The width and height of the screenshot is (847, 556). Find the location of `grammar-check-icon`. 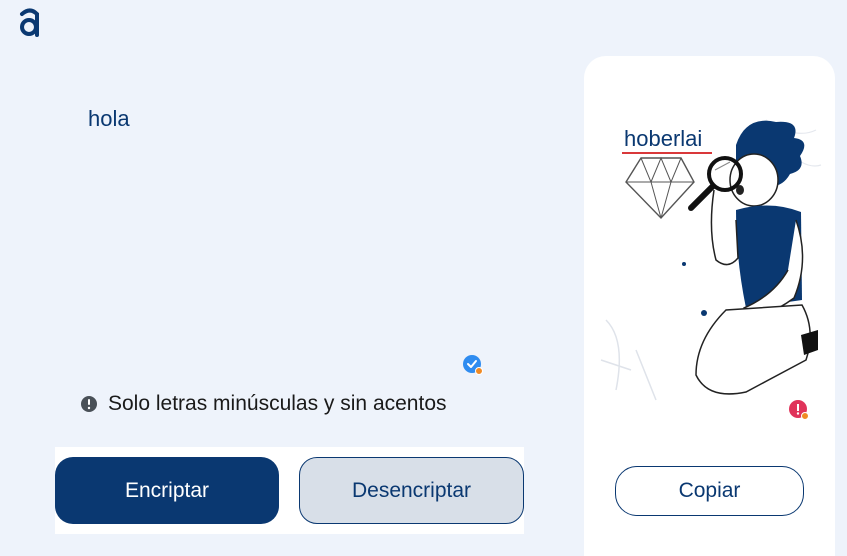

grammar-check-icon is located at coordinates (473, 365).